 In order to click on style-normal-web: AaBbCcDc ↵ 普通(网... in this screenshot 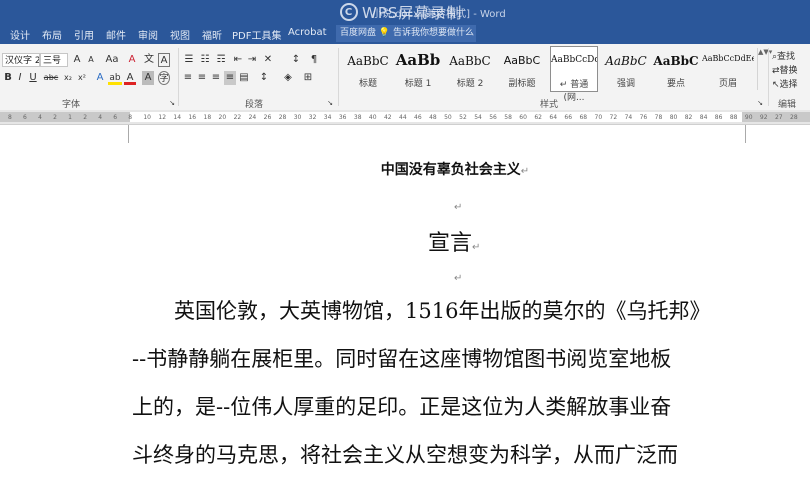, I will do `click(574, 74)`.